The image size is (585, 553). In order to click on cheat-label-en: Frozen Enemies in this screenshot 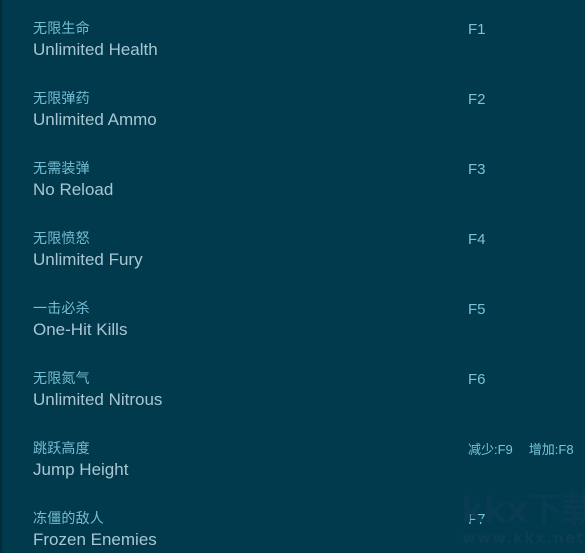, I will do `click(95, 539)`.